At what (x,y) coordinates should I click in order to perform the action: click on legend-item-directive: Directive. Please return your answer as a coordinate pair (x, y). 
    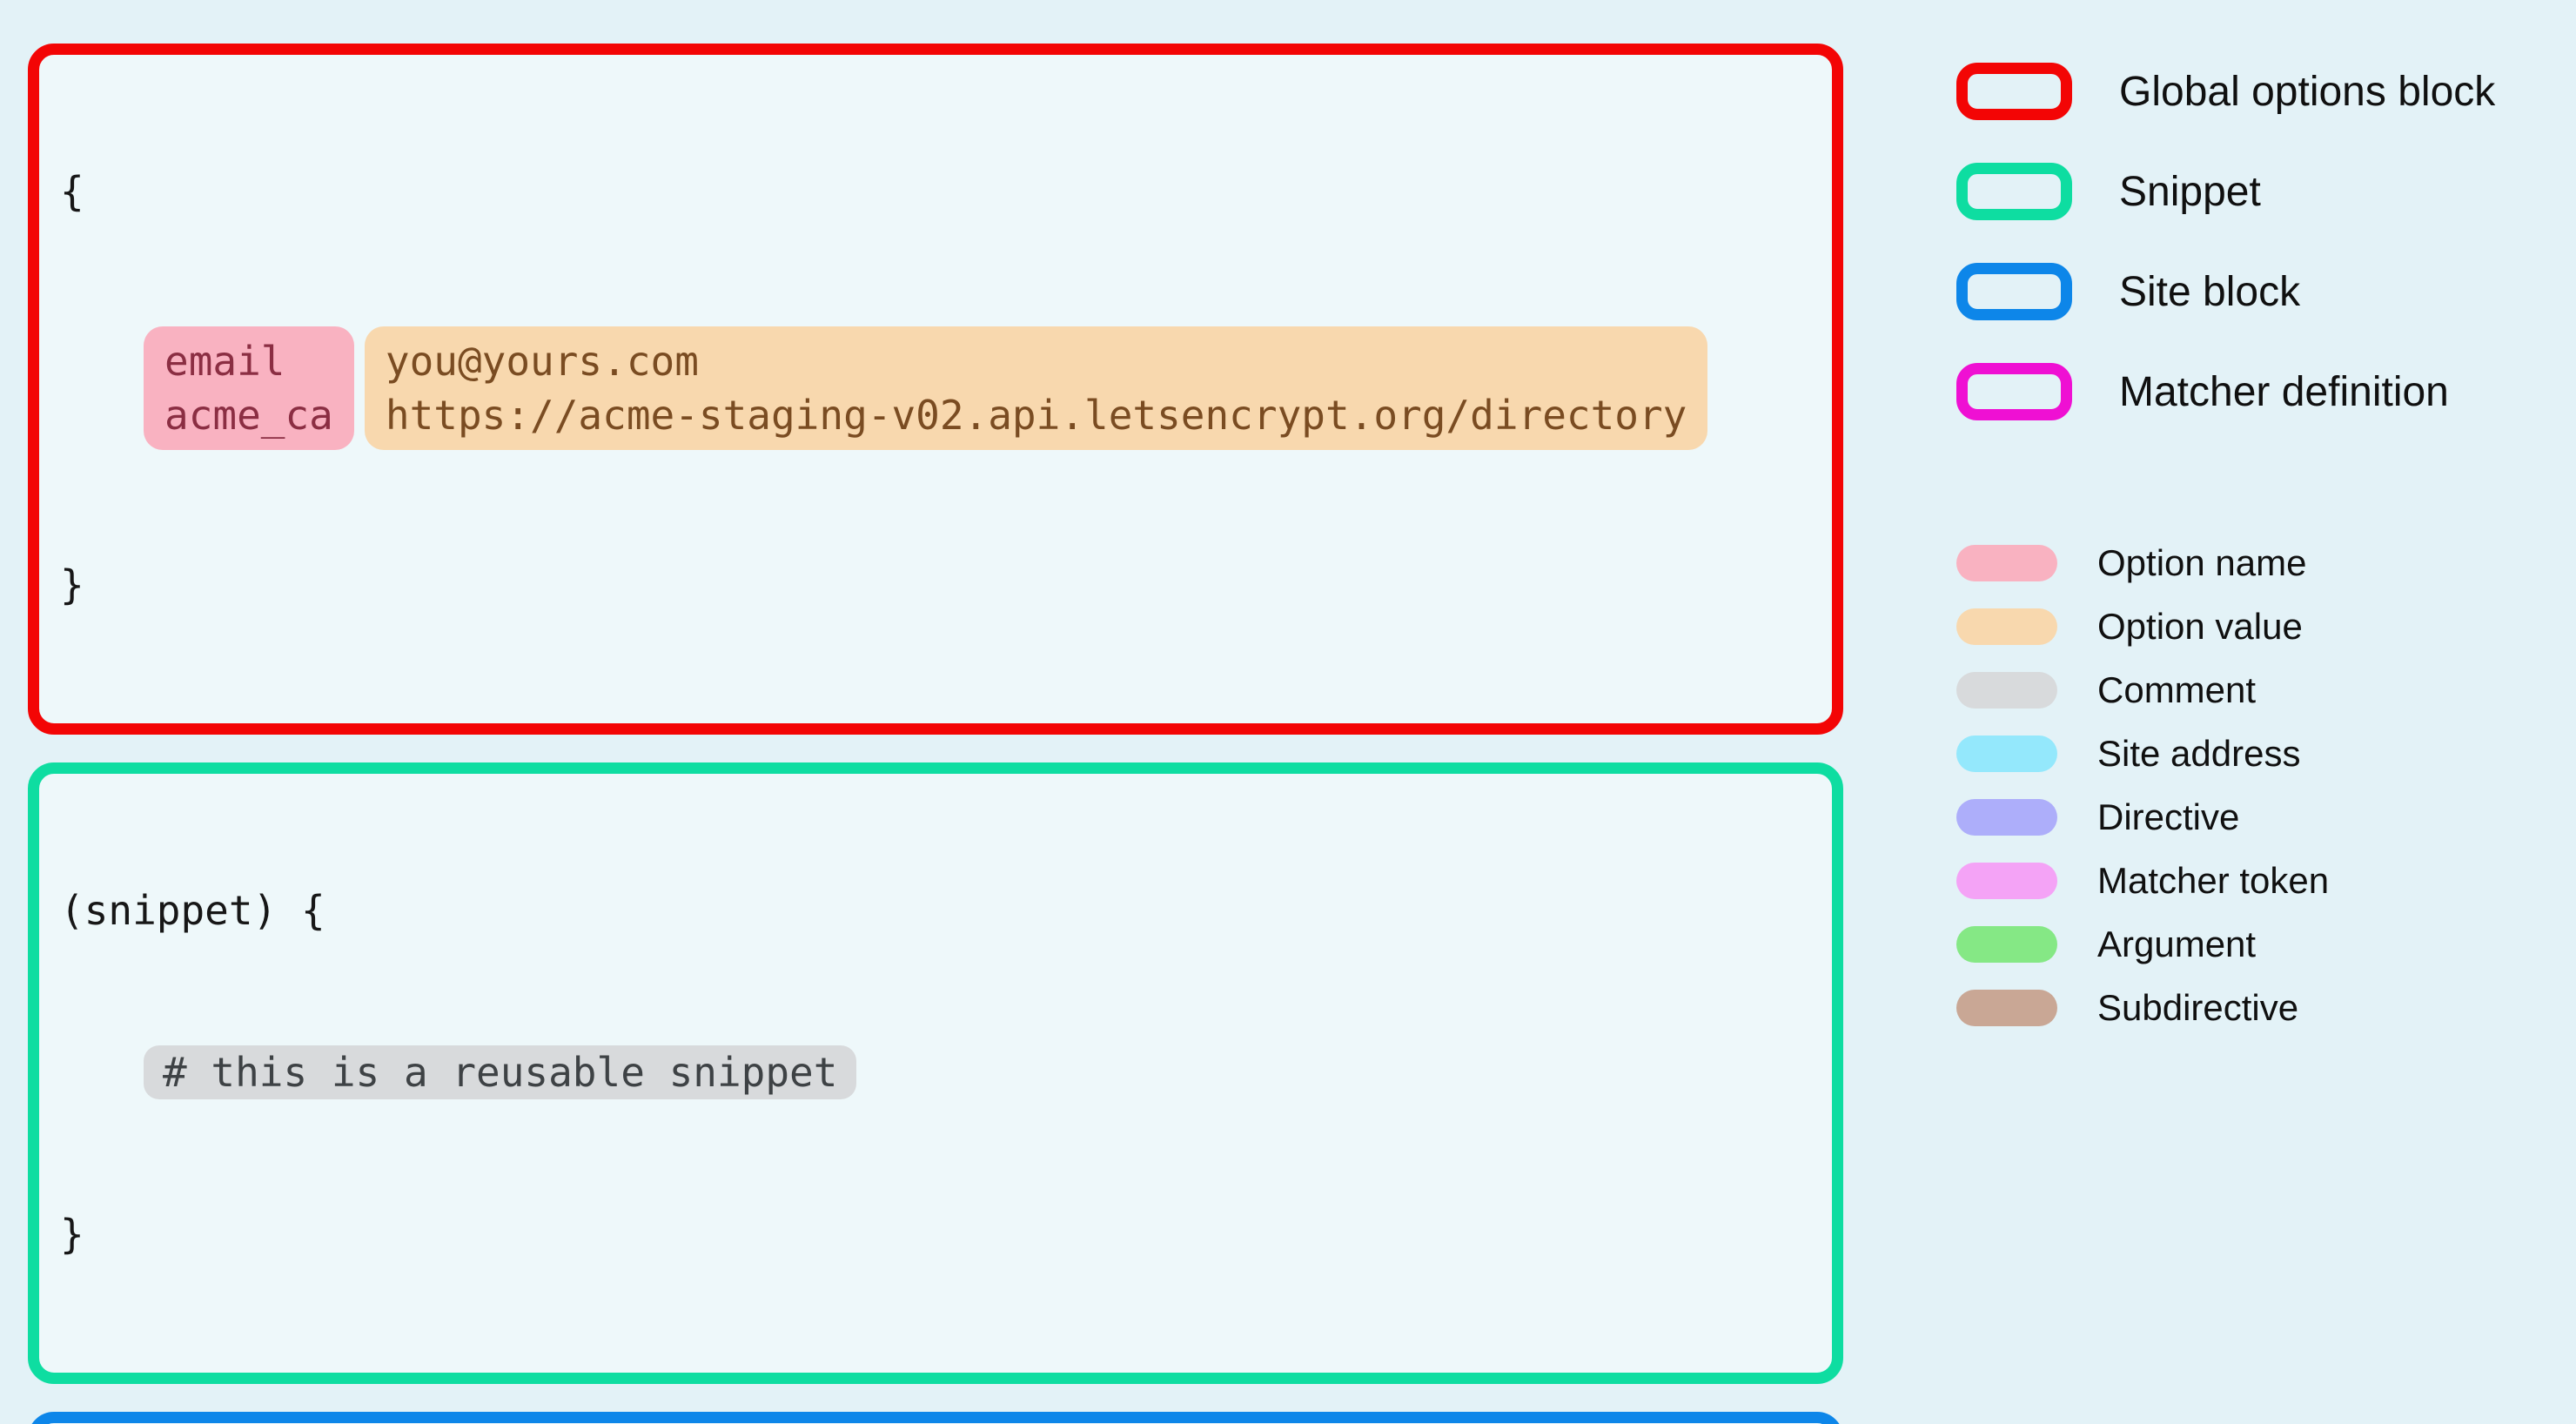
    Looking at the image, I should click on (2225, 817).